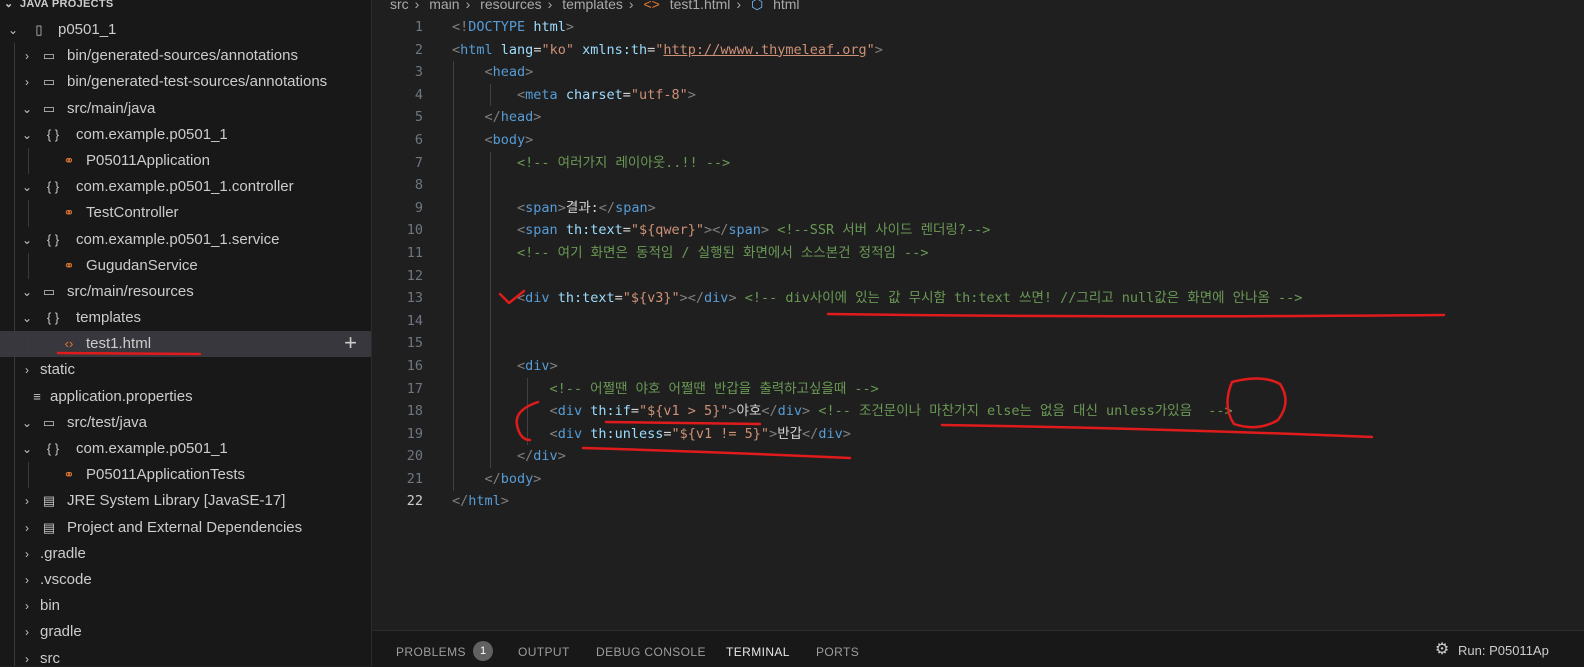 The image size is (1584, 667). What do you see at coordinates (69, 160) in the screenshot?
I see `java-class-icon: ⚭` at bounding box center [69, 160].